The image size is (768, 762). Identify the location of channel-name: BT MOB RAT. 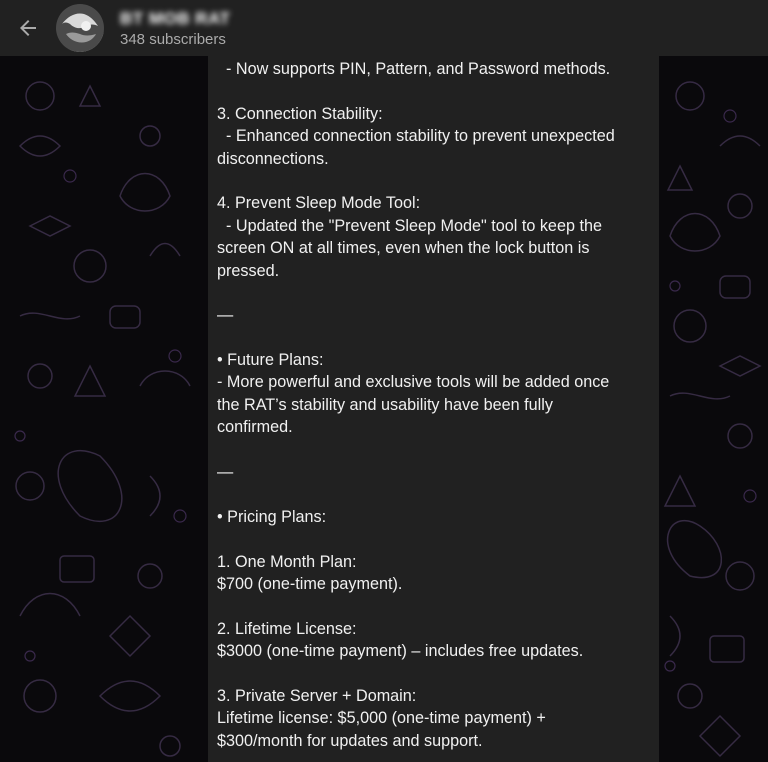
(175, 19).